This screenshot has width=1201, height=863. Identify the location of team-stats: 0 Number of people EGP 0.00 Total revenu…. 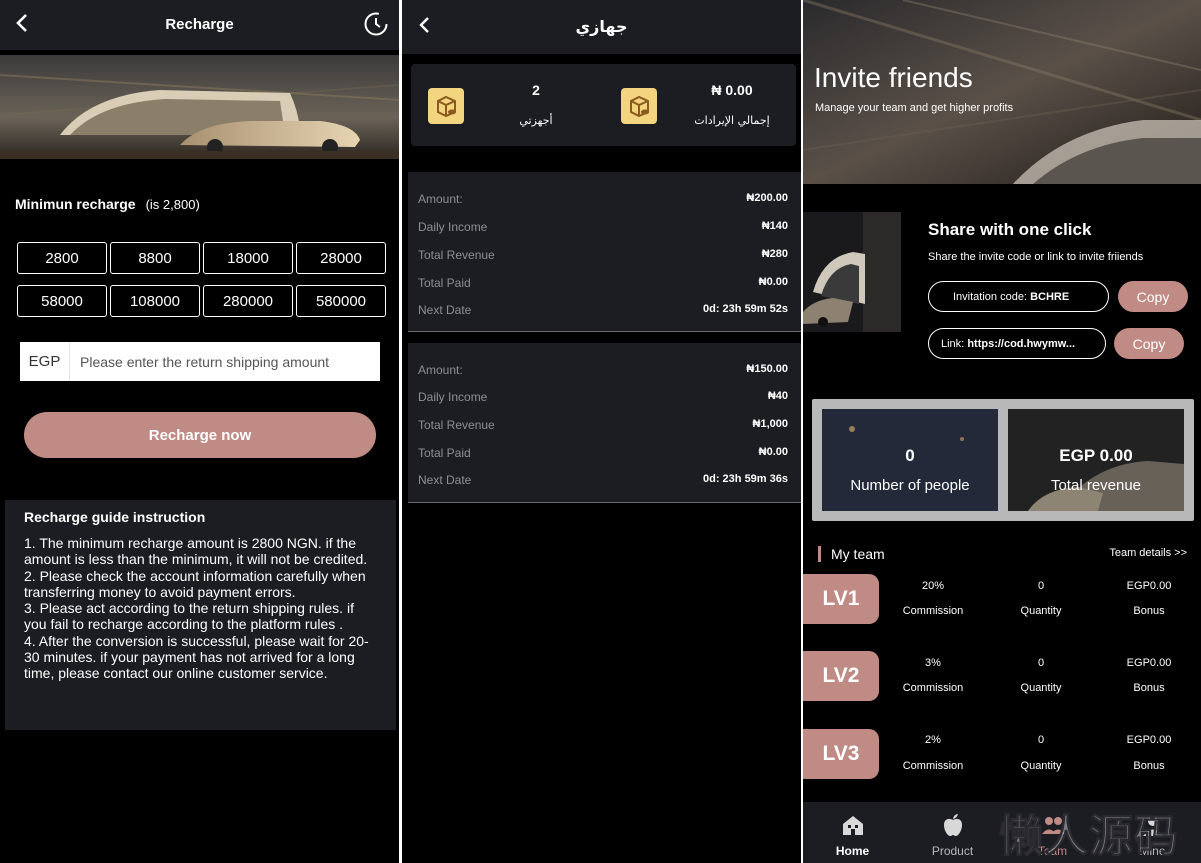
(1003, 460).